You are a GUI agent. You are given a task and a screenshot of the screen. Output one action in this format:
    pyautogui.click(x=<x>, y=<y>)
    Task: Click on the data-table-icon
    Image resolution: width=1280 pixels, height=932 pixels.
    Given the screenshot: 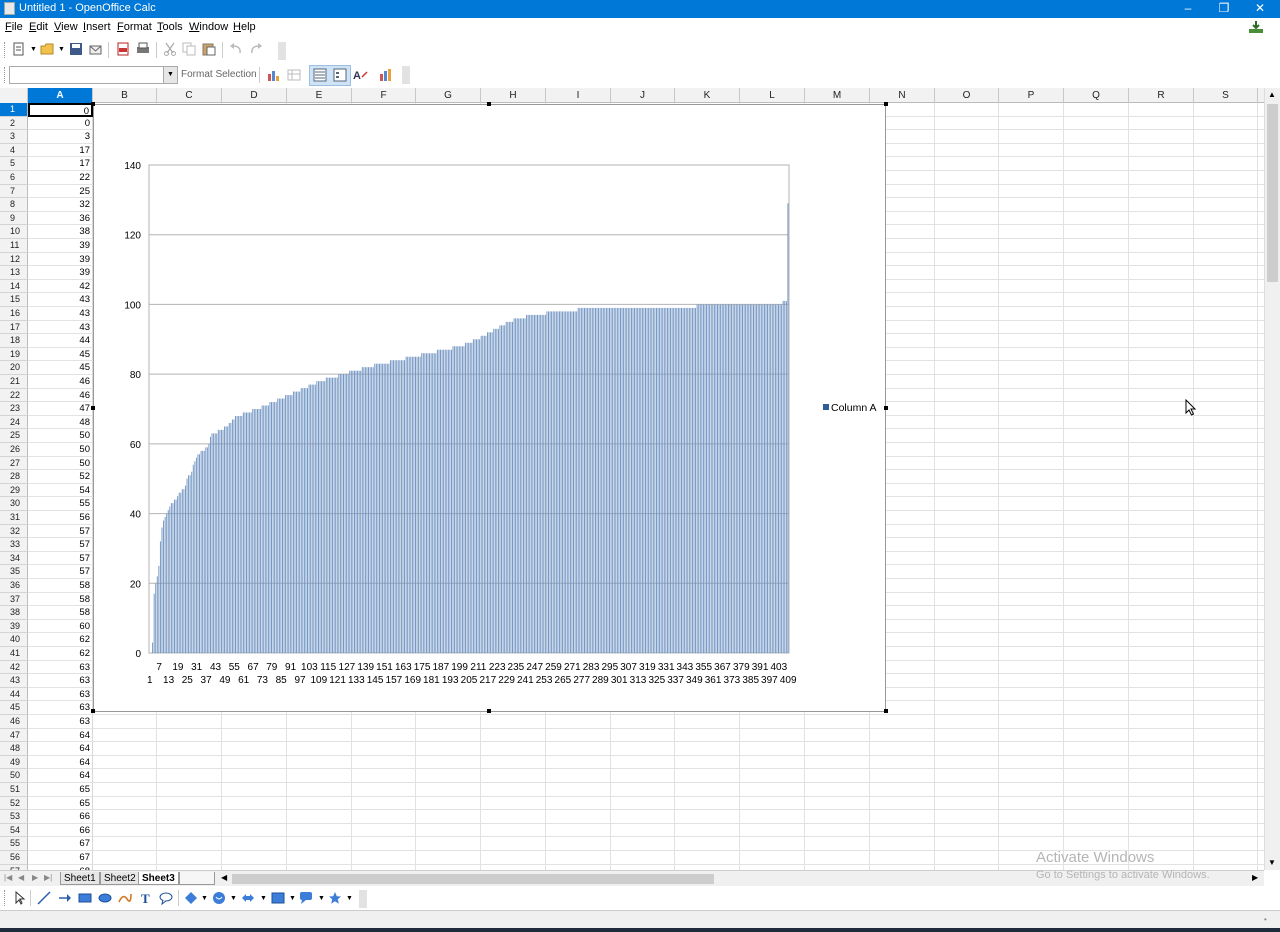 What is the action you would take?
    pyautogui.click(x=294, y=75)
    